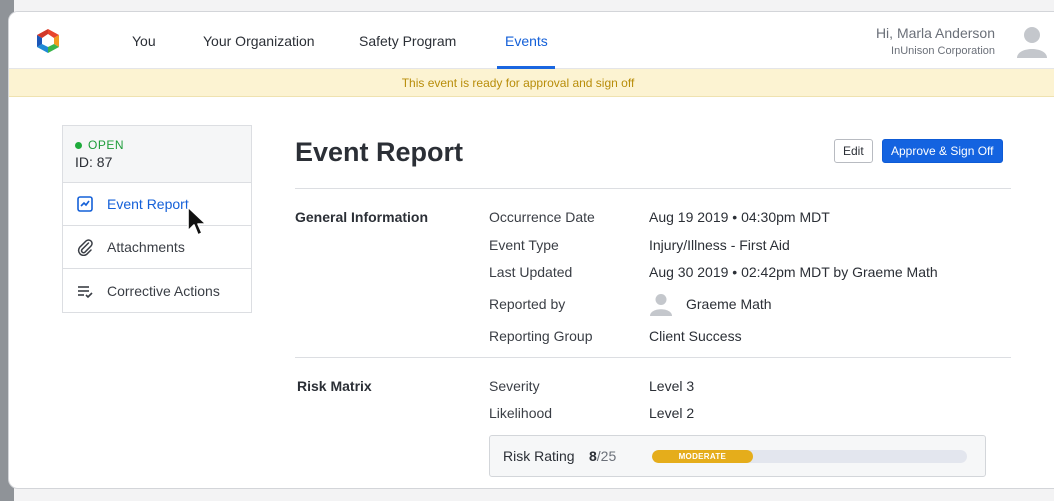 This screenshot has height=501, width=1054. I want to click on user-avatar-icon, so click(1032, 41).